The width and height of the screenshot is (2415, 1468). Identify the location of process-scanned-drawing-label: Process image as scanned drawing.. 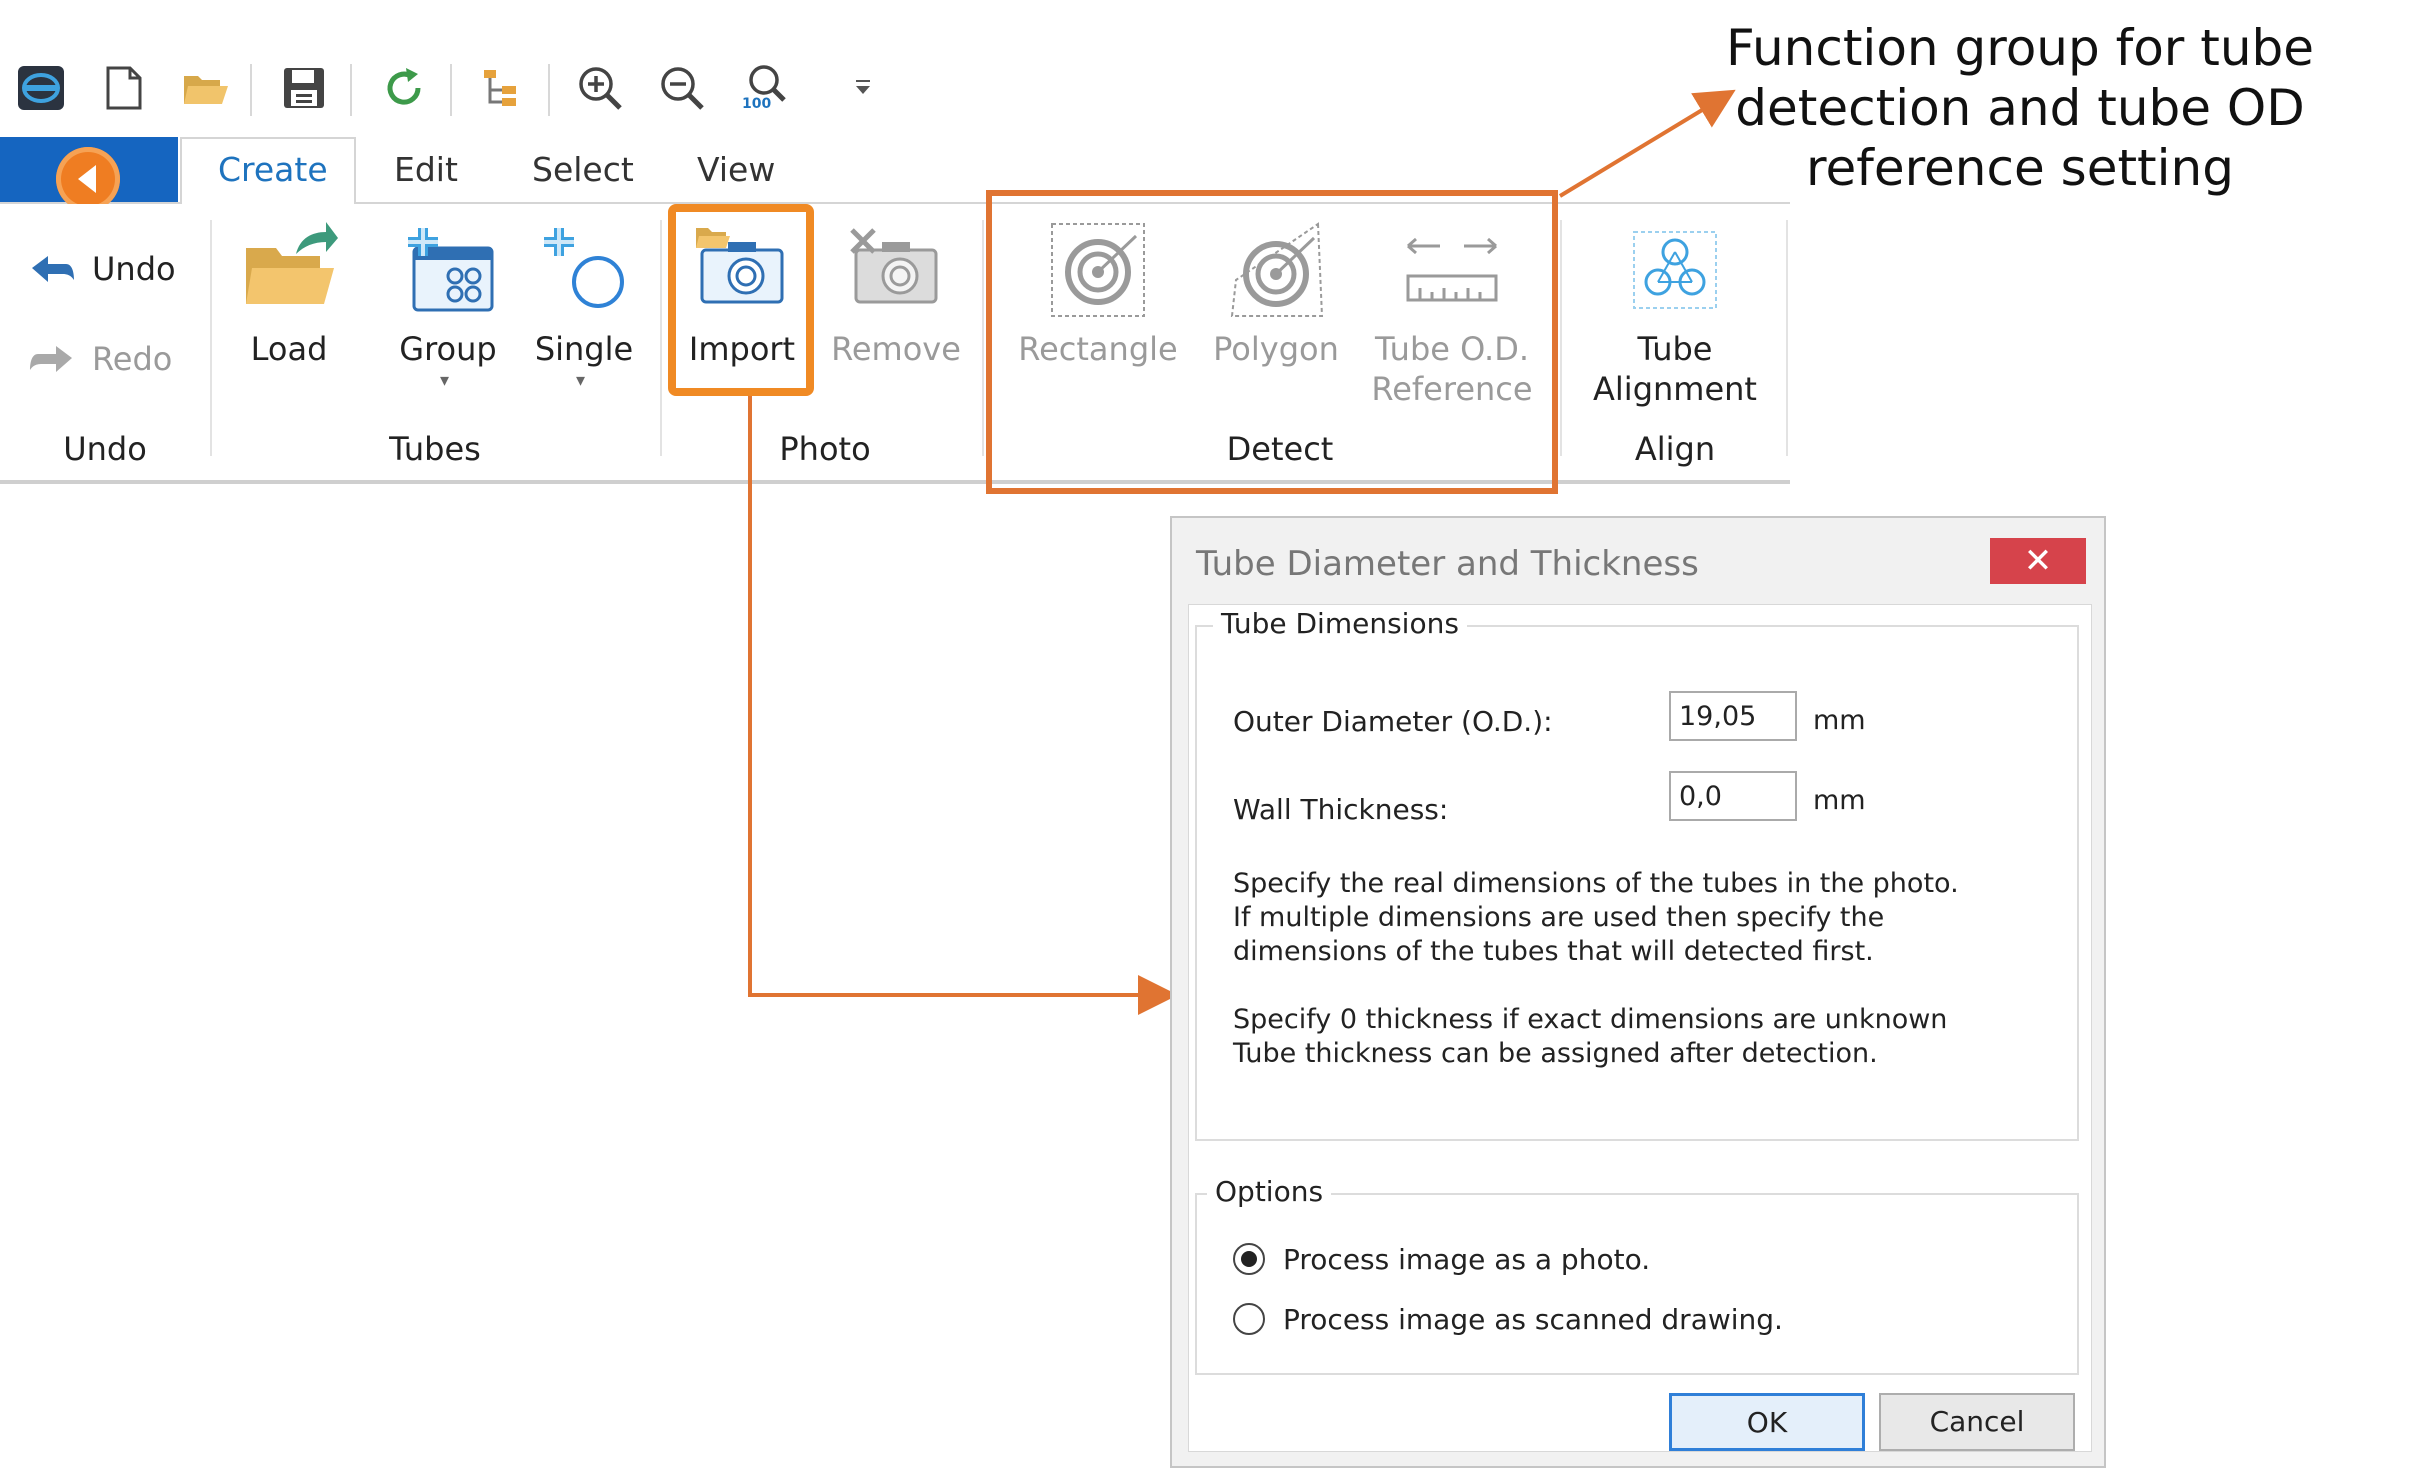
(1533, 1319).